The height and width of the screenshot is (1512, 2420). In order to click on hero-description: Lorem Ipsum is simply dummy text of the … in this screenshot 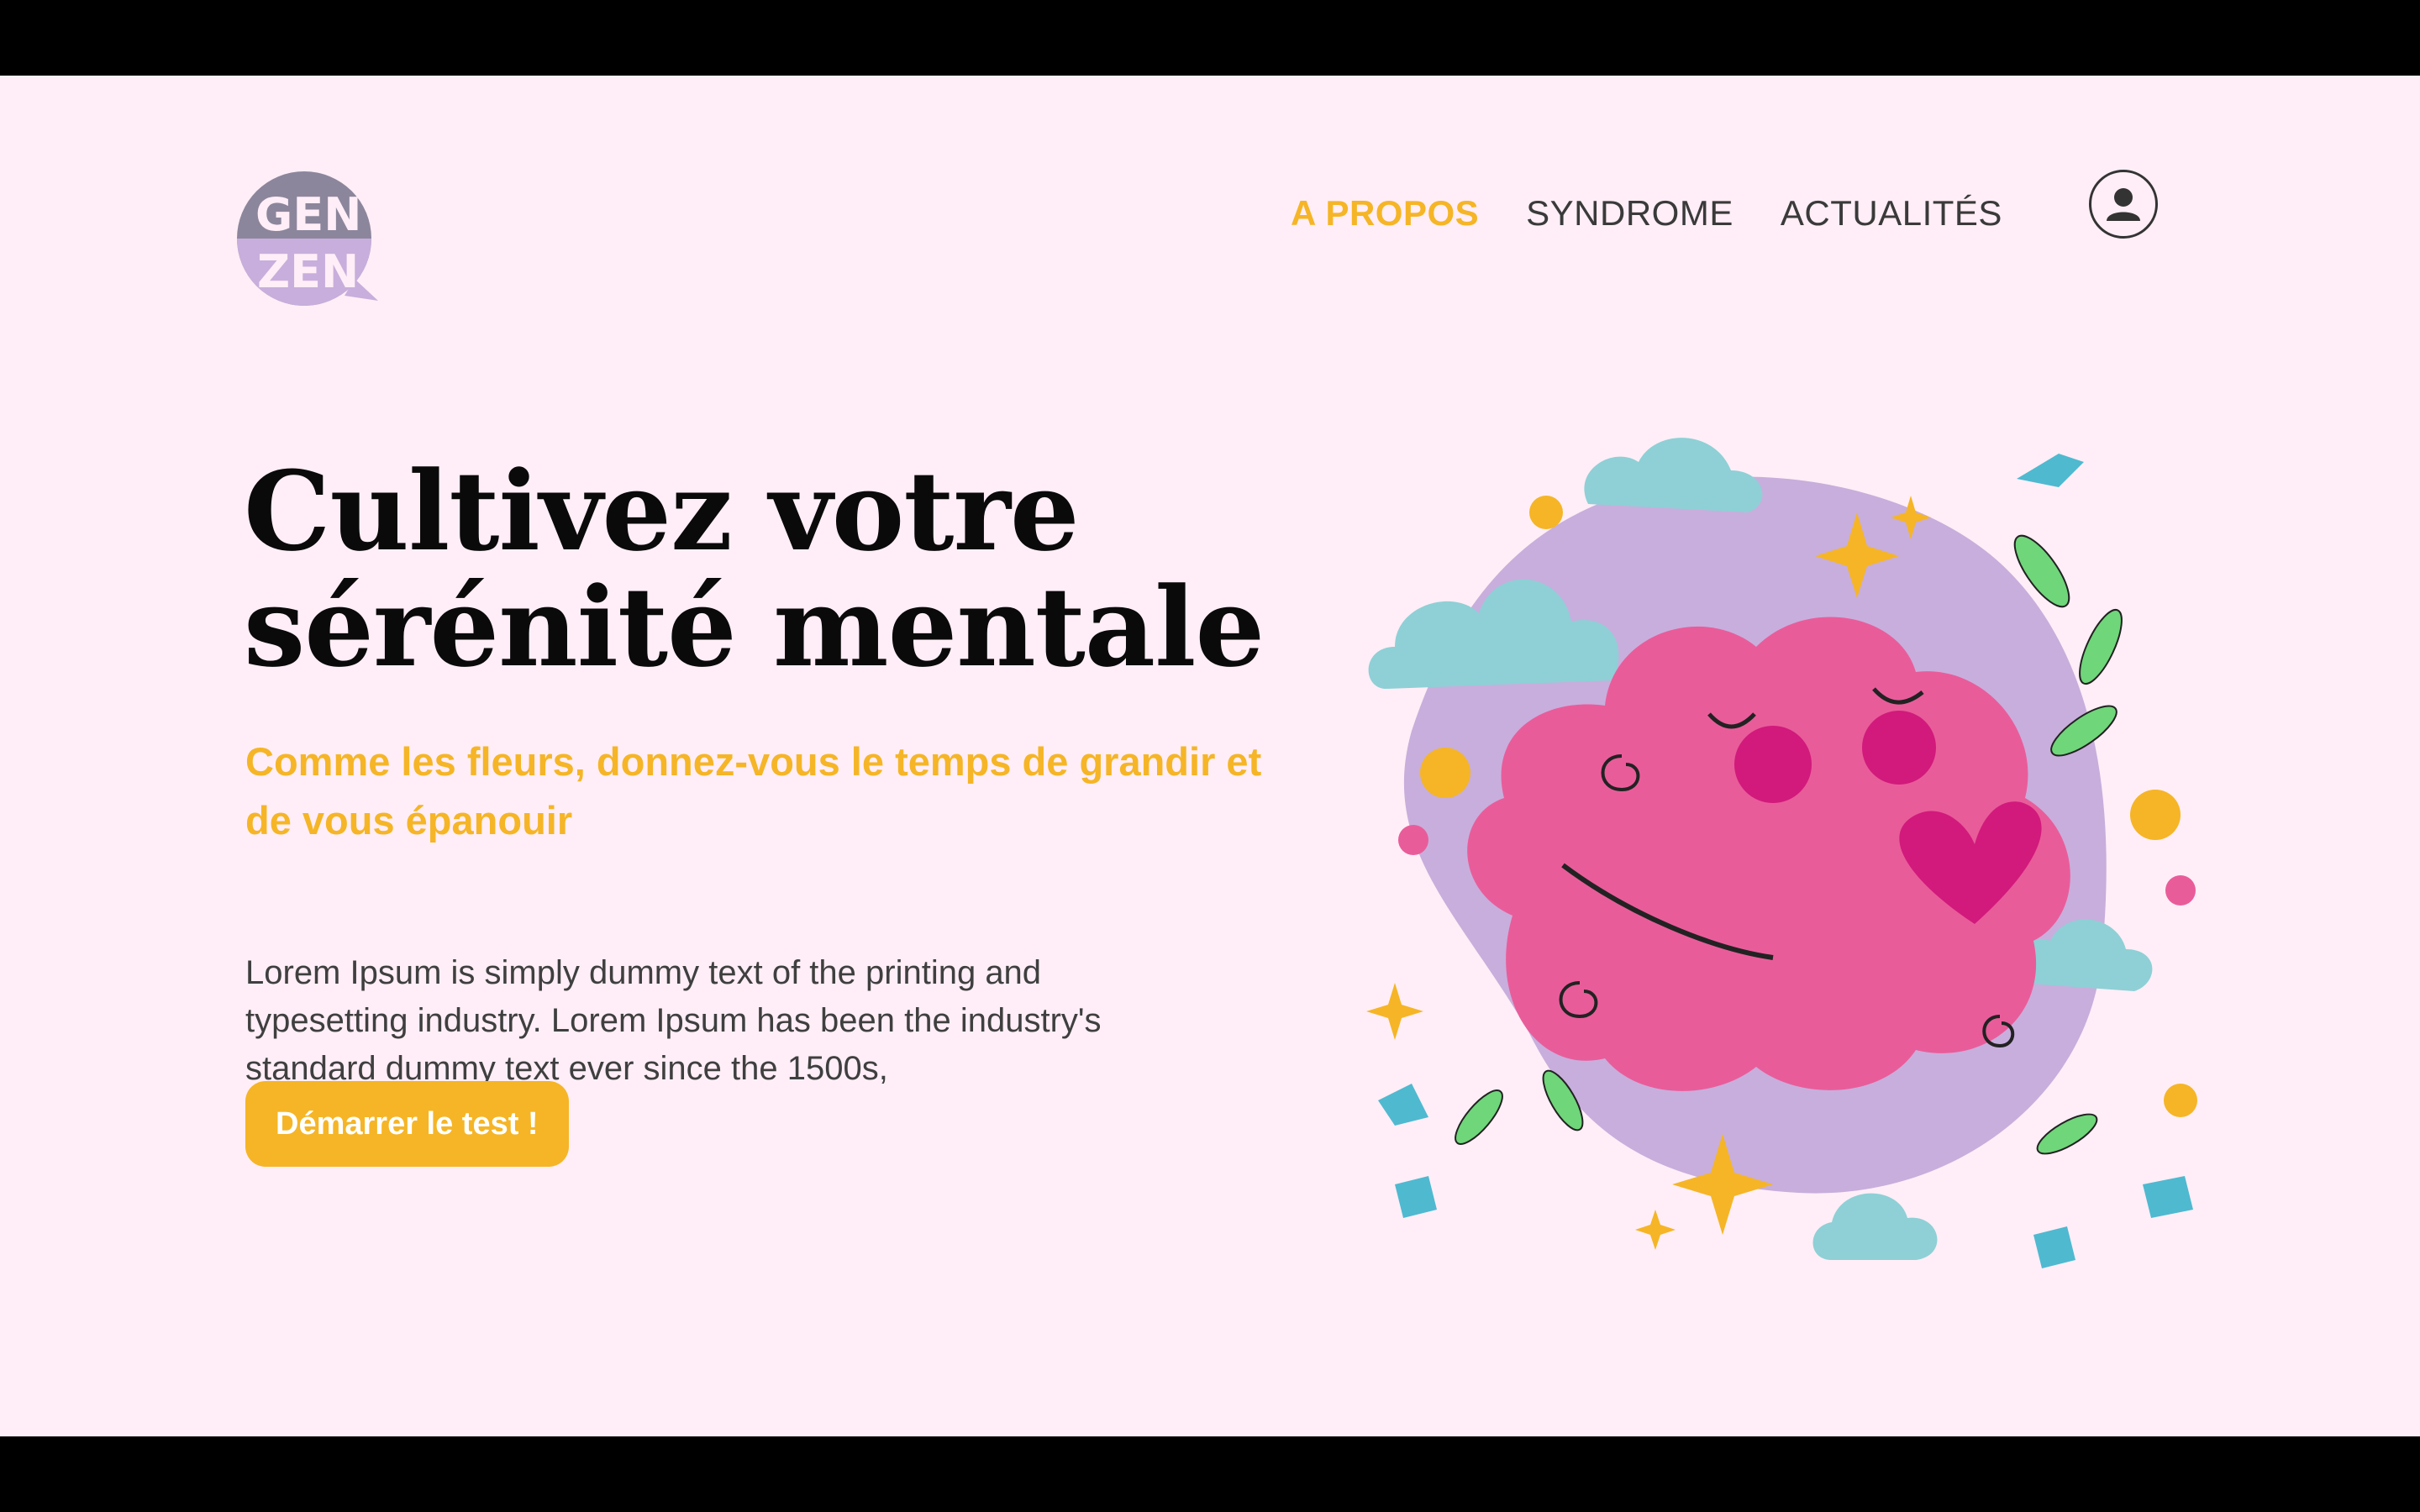, I will do `click(673, 1020)`.